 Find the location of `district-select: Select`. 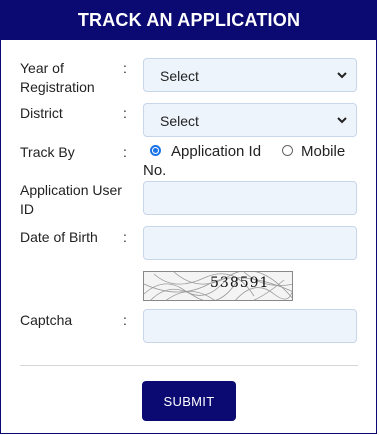

district-select: Select is located at coordinates (250, 120).